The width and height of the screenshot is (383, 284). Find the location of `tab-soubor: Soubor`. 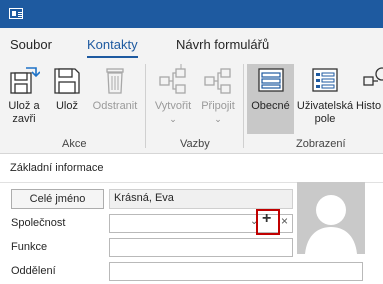

tab-soubor: Soubor is located at coordinates (31, 44).